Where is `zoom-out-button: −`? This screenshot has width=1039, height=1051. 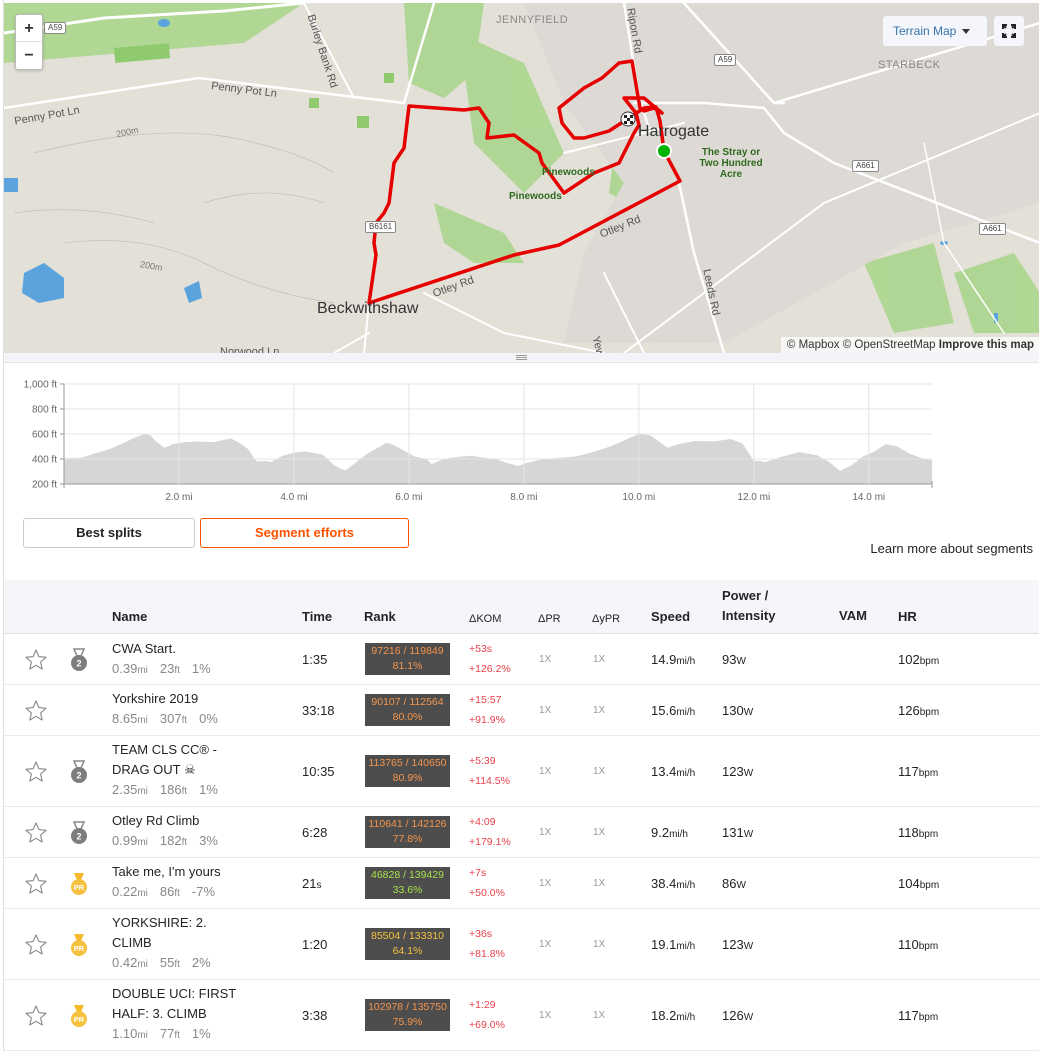
zoom-out-button: − is located at coordinates (29, 55).